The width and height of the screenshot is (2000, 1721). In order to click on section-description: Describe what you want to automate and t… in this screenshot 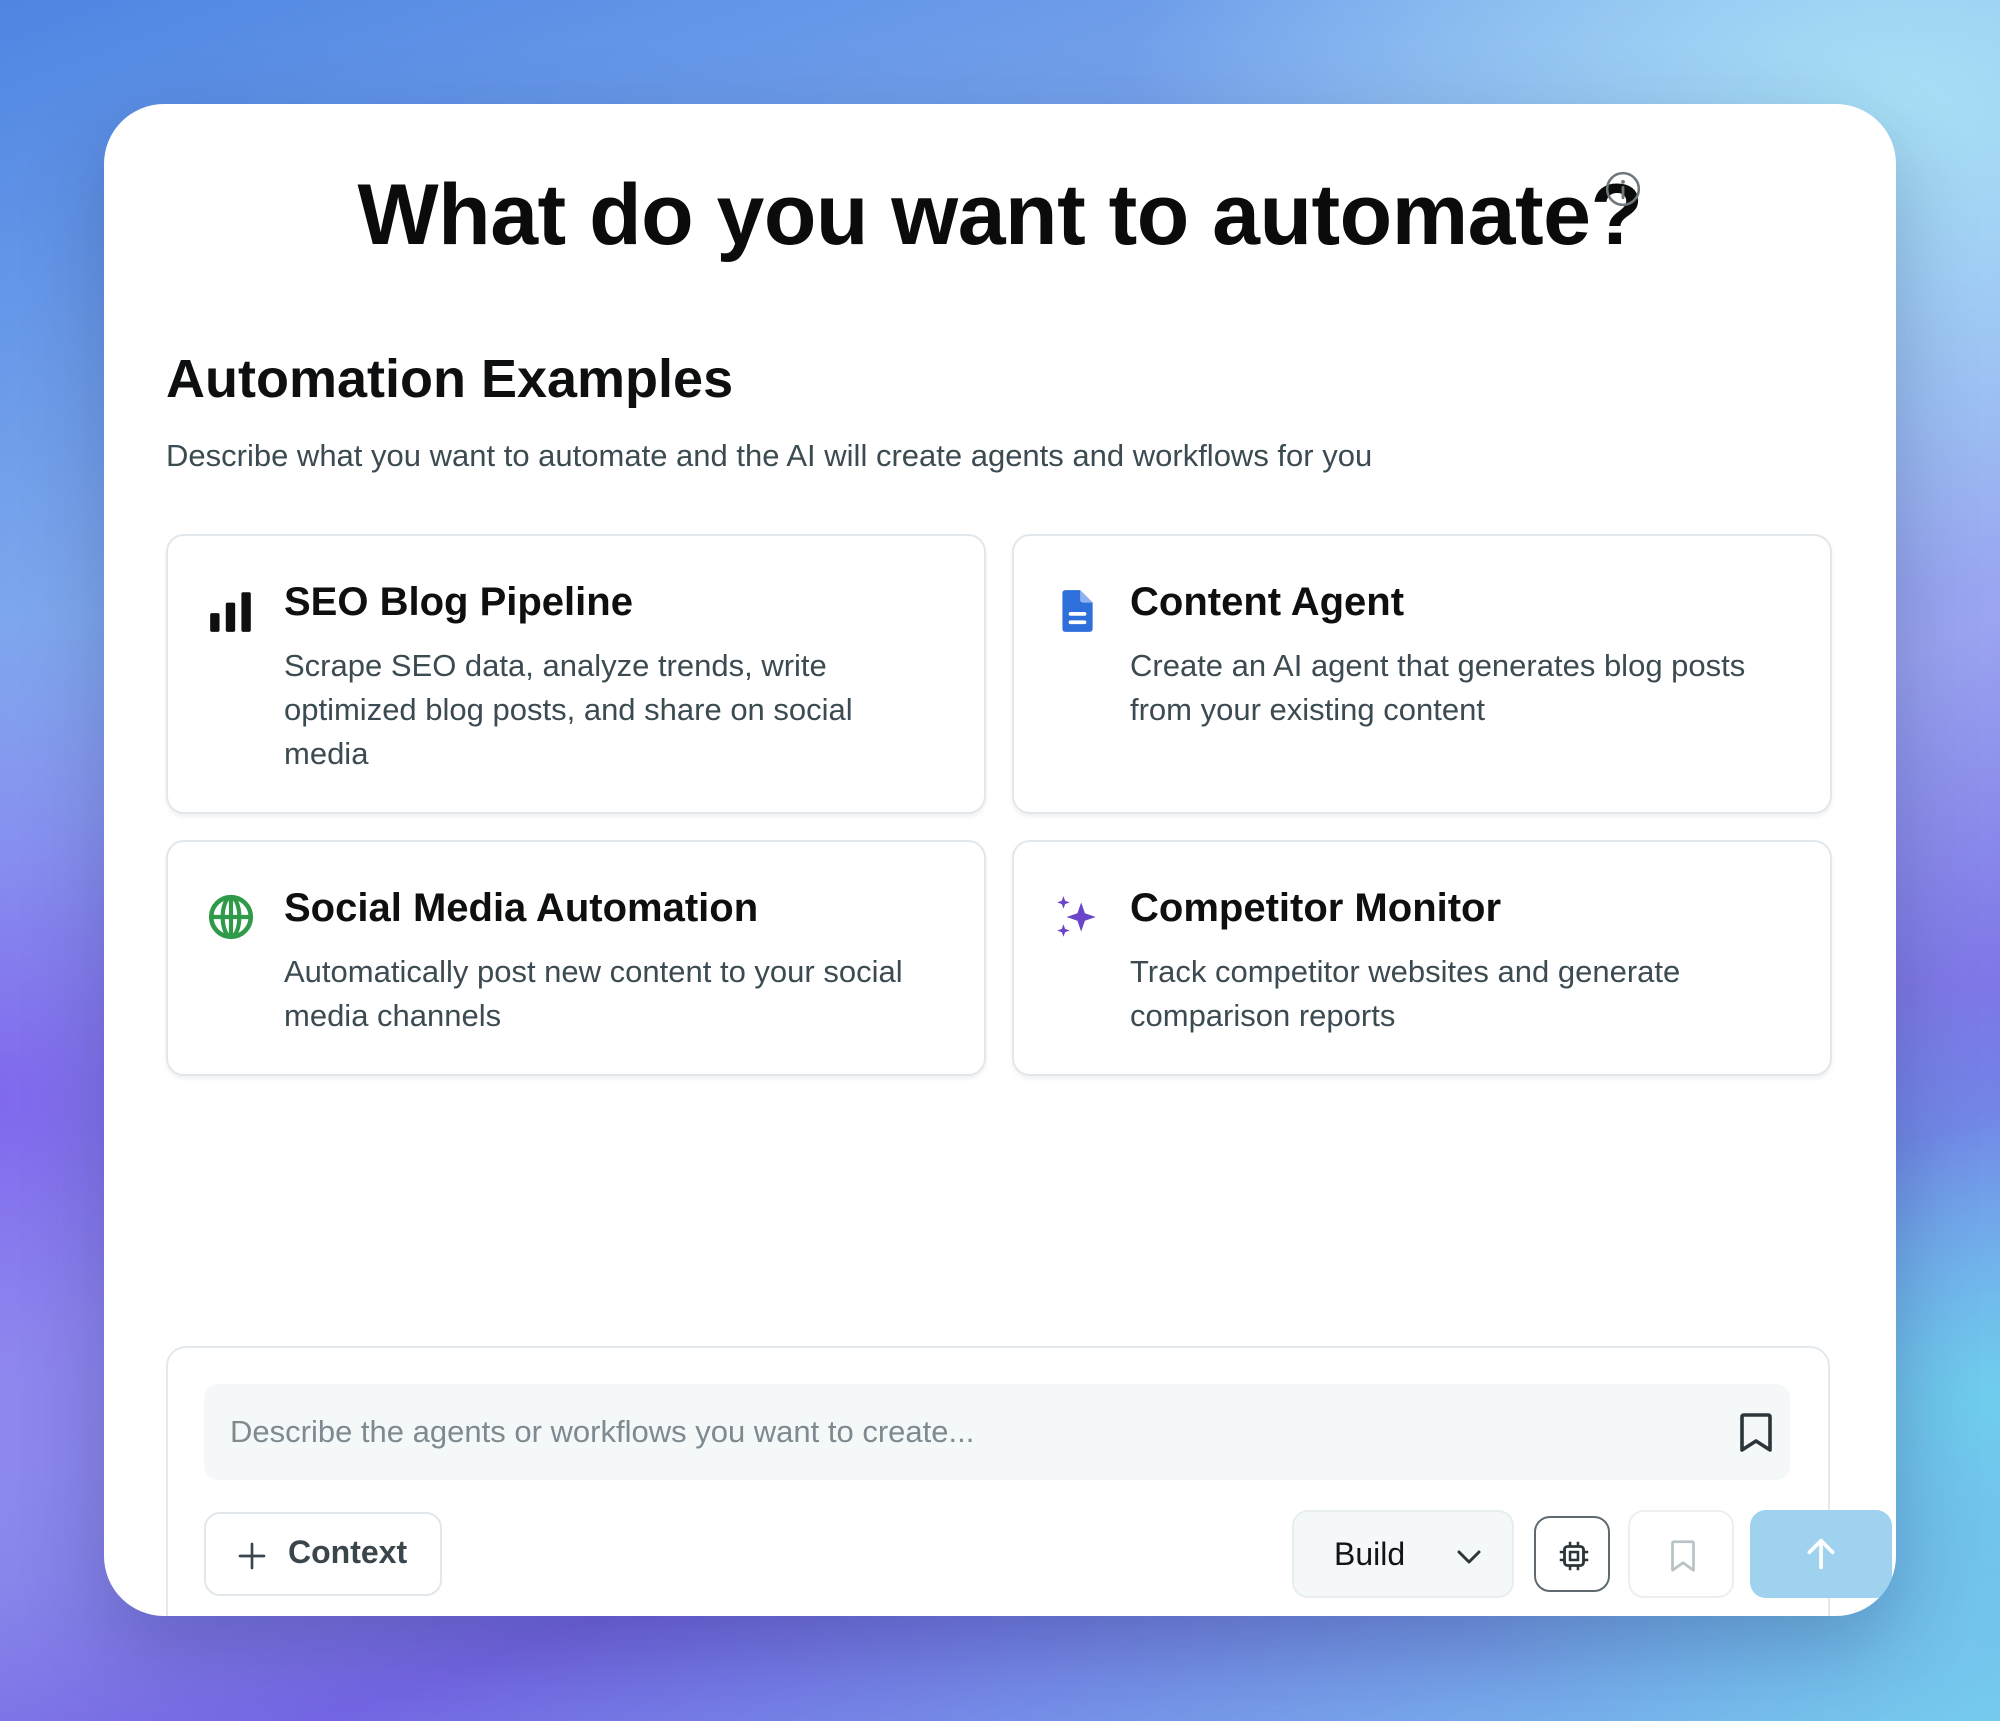, I will do `click(769, 455)`.